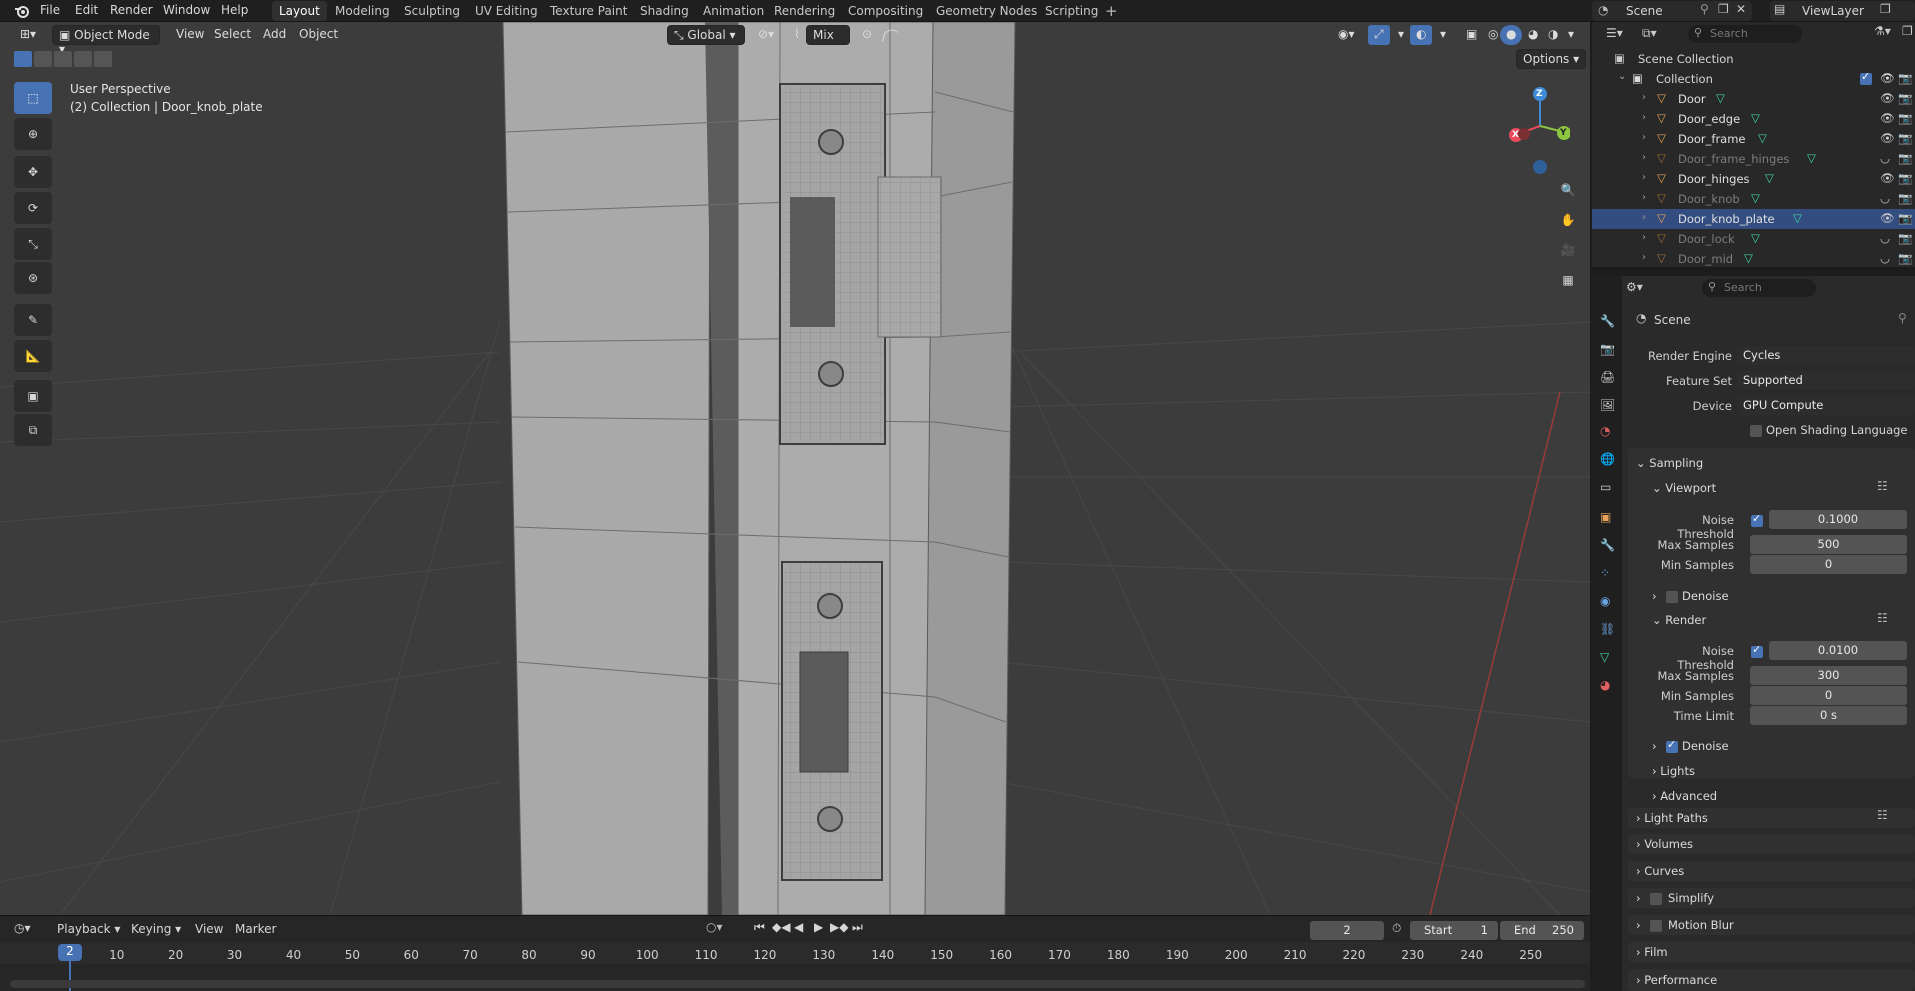 The width and height of the screenshot is (1915, 991). Describe the element at coordinates (1347, 930) in the screenshot. I see `current-frame-field: 2` at that location.